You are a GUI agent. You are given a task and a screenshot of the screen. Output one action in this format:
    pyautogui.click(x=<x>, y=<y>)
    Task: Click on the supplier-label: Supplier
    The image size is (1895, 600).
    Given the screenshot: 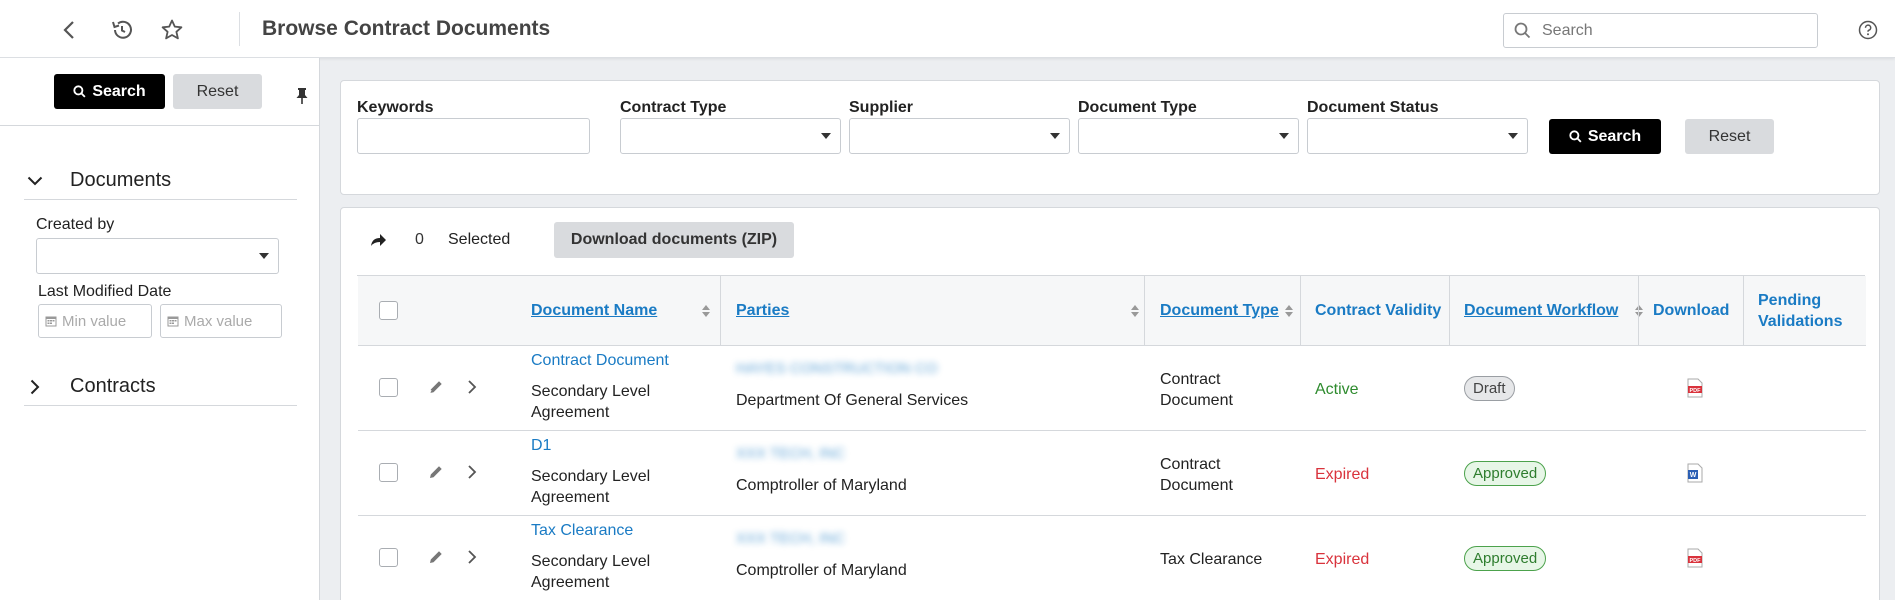 What is the action you would take?
    pyautogui.click(x=881, y=107)
    